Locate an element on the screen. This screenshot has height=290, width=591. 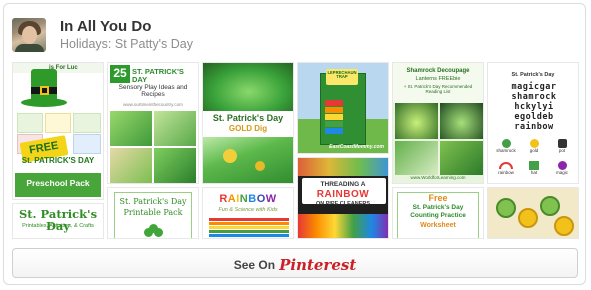
word-label: shamrock is located at coordinates (506, 150).